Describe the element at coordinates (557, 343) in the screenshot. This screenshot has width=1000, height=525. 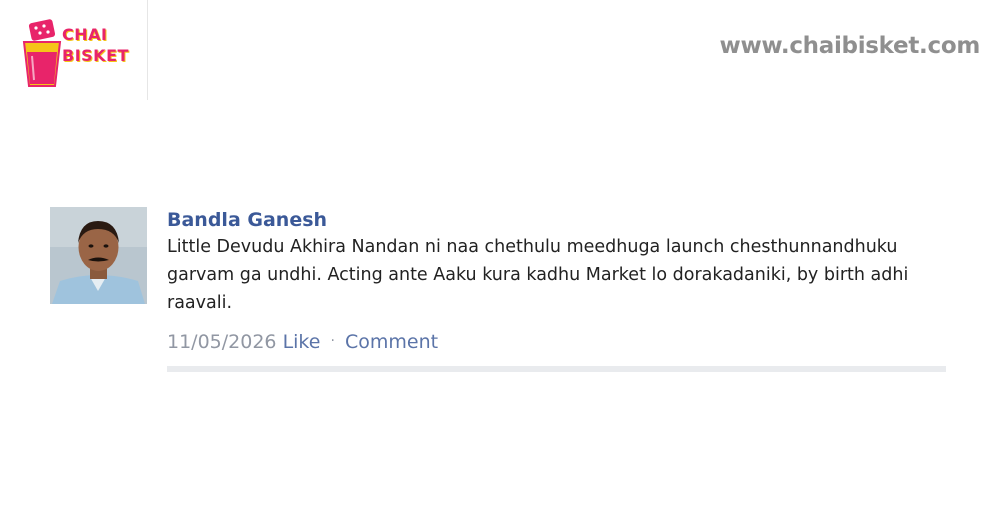
I see `post-meta: 11/05/2026 Like · Comment` at that location.